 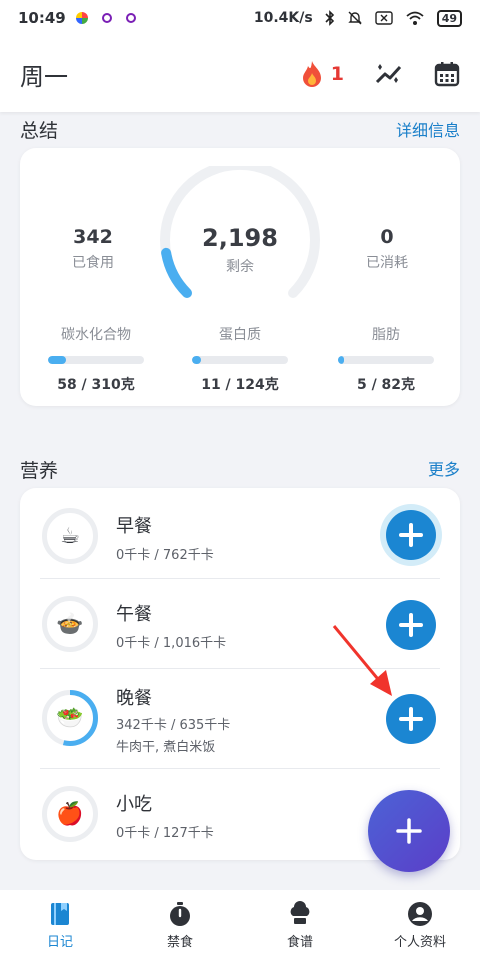 What do you see at coordinates (387, 249) in the screenshot?
I see `burned-stat: 0 已消耗` at bounding box center [387, 249].